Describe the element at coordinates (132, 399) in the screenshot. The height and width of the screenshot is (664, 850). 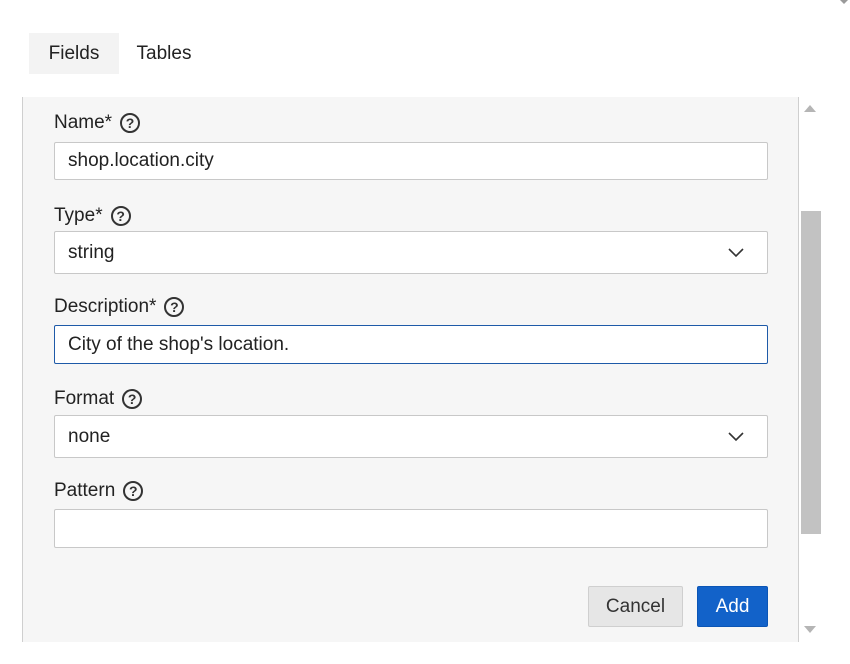
I see `format-help-icon: ?` at that location.